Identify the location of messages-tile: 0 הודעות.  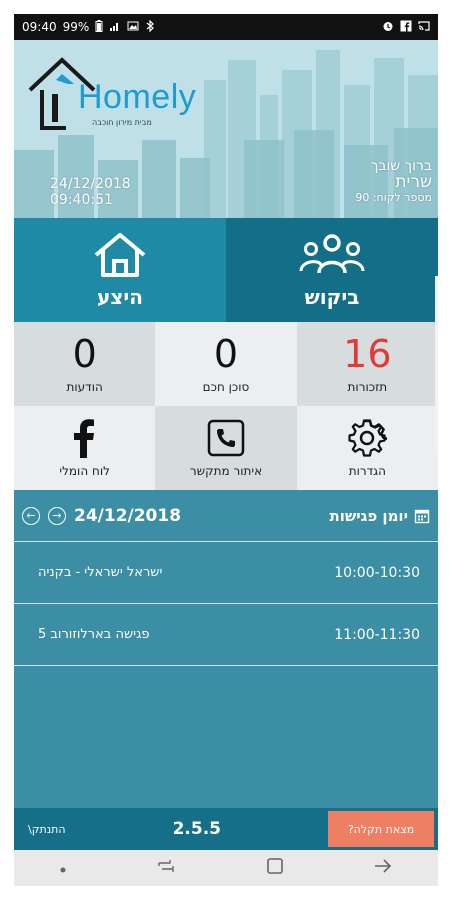
(85, 364).